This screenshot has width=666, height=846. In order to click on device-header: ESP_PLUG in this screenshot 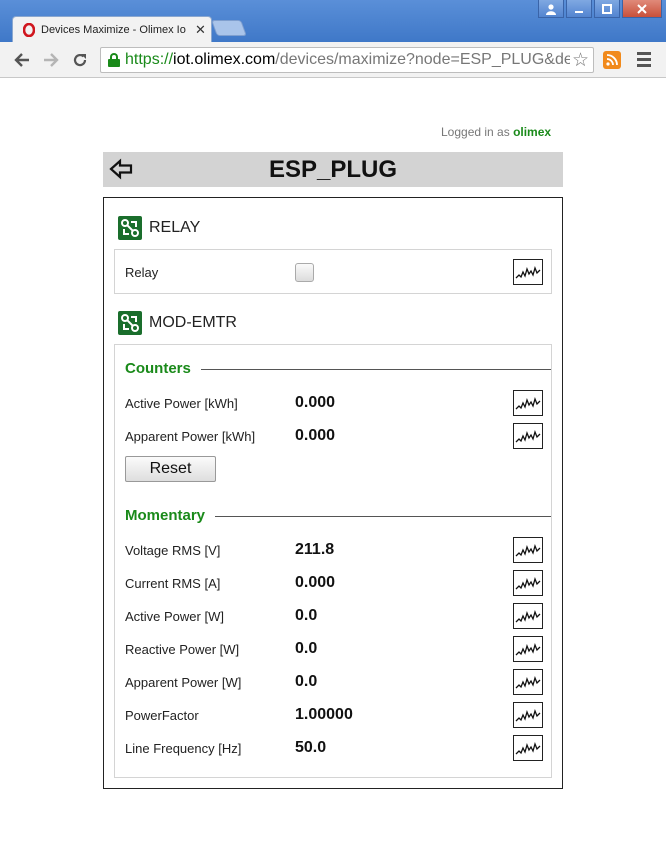, I will do `click(333, 169)`.